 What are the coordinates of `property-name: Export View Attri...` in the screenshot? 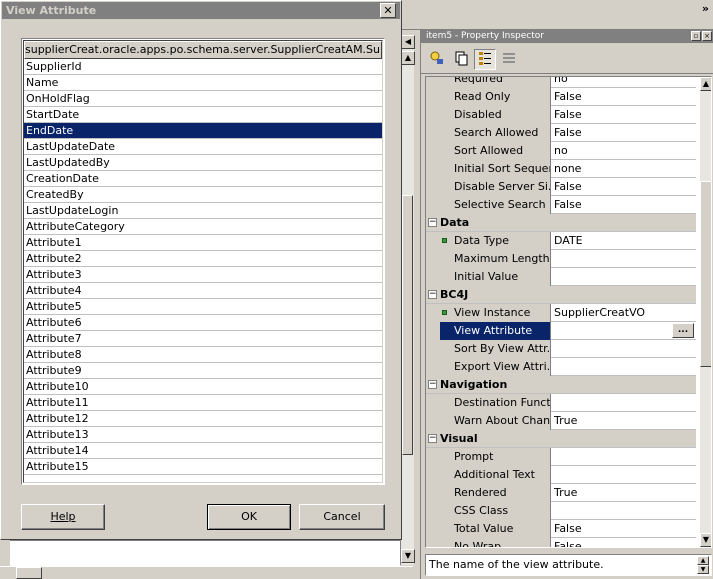 It's located at (495, 367).